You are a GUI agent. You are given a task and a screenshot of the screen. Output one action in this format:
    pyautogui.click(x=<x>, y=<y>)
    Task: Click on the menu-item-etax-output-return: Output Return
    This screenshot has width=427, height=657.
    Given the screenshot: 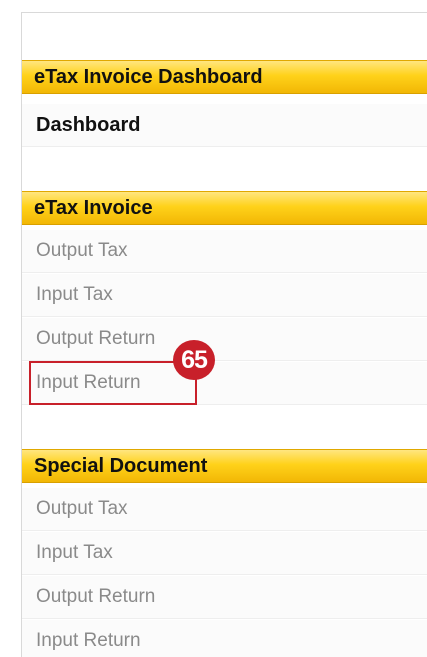 What is the action you would take?
    pyautogui.click(x=224, y=339)
    